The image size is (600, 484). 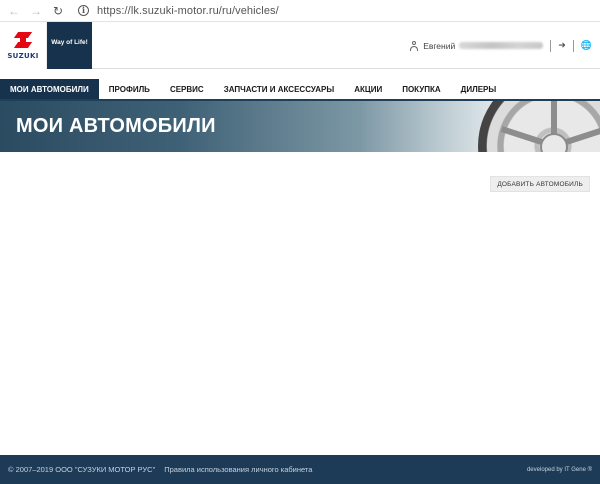 What do you see at coordinates (188, 11) in the screenshot?
I see `url-text: https://lk.suzuki-motor.ru/ru/vehicles/` at bounding box center [188, 11].